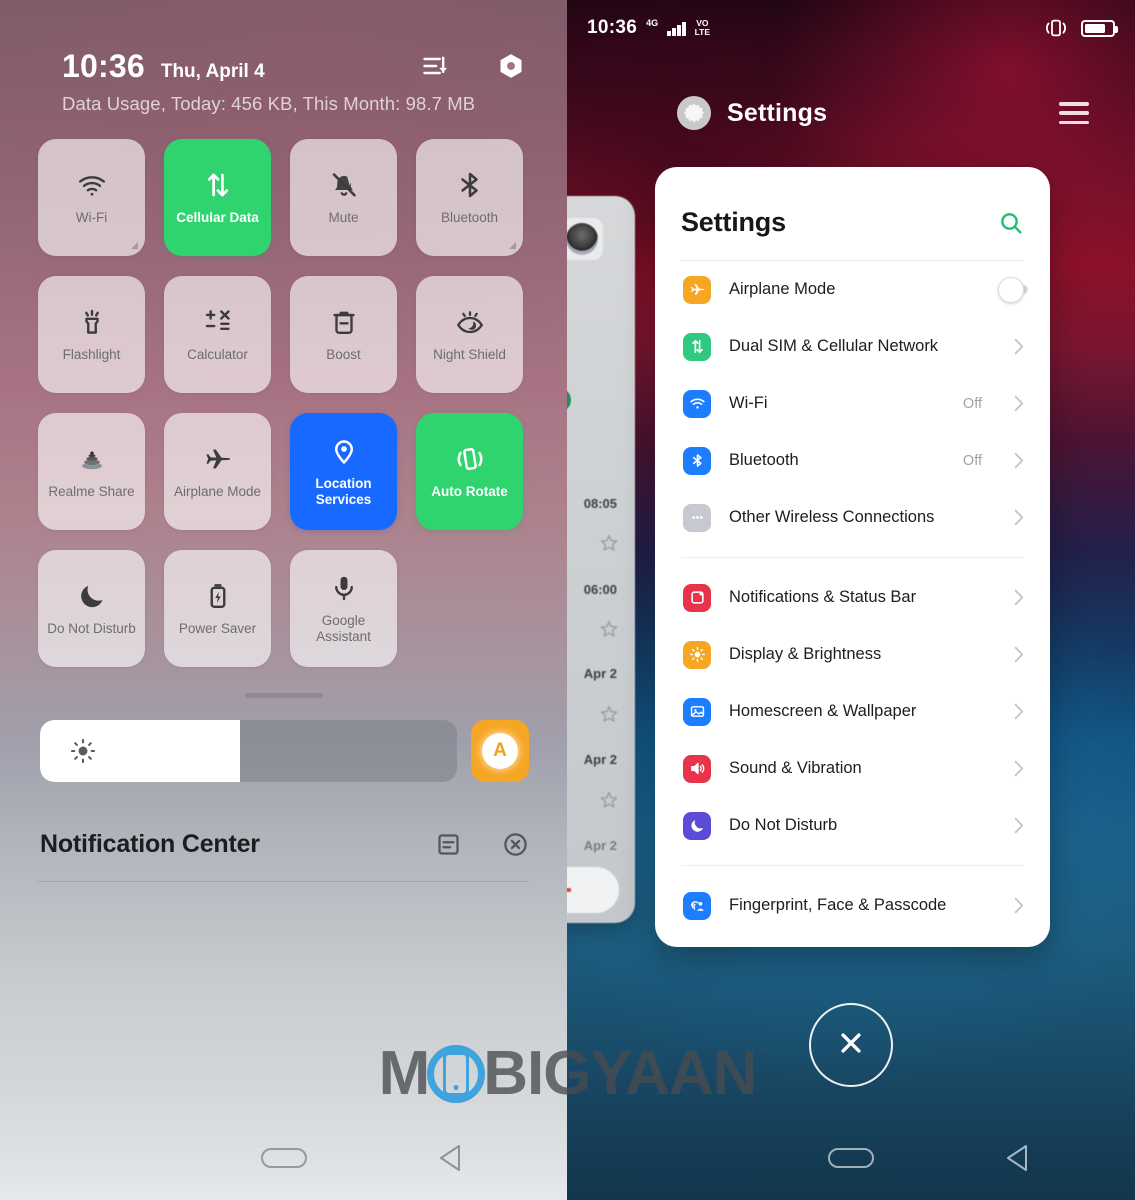  Describe the element at coordinates (435, 66) in the screenshot. I see `sort-descending-icon` at that location.